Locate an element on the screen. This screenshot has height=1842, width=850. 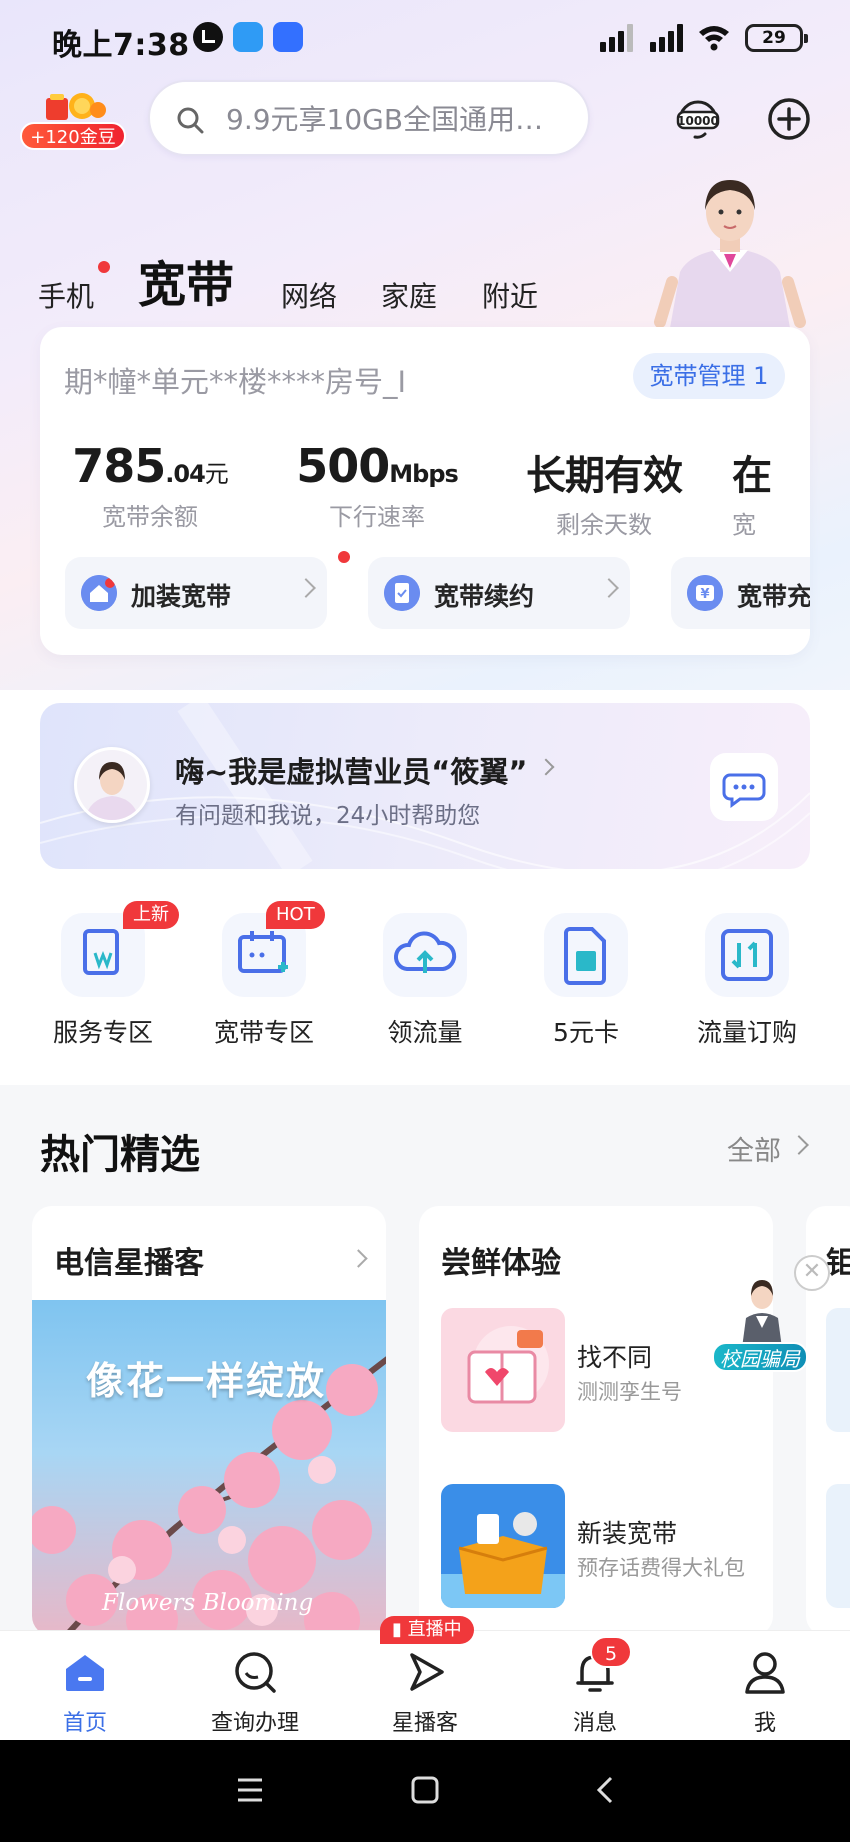
tab-network: 网络 is located at coordinates (309, 295).